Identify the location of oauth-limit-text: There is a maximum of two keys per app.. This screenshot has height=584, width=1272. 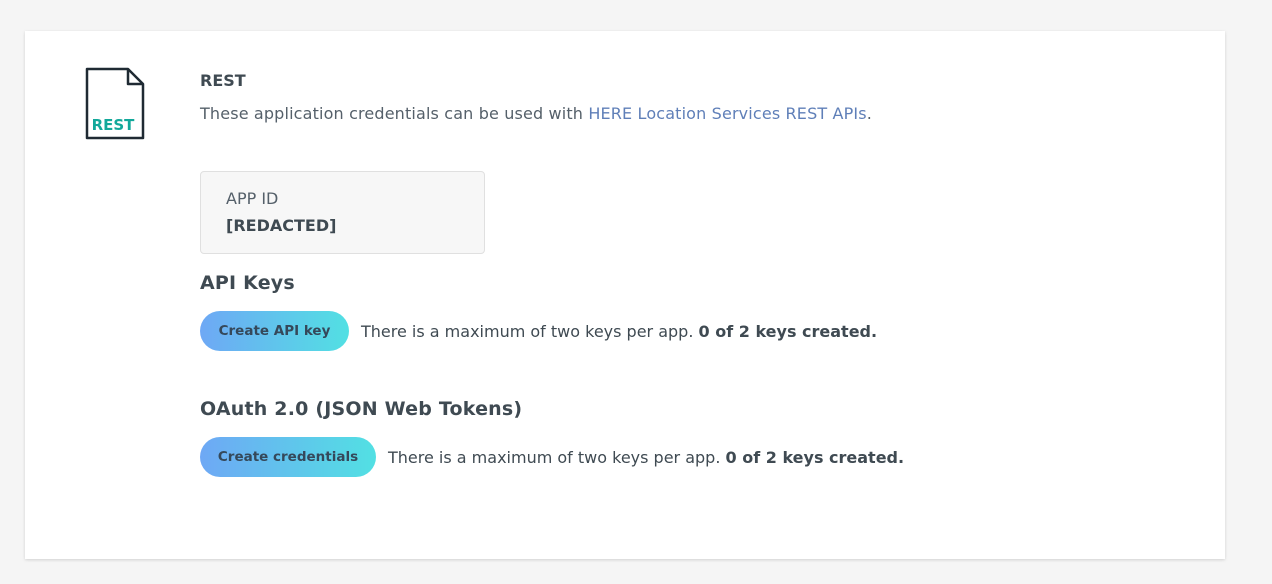
(554, 457).